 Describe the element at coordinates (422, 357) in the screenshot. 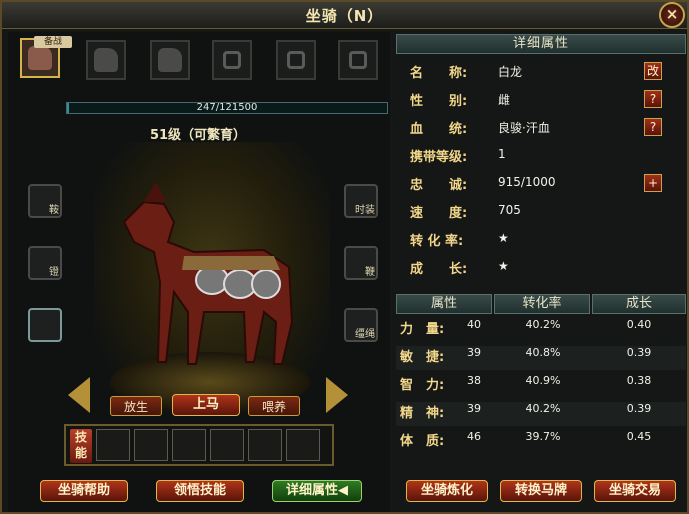

I see `attr-name: 敏 捷:` at that location.